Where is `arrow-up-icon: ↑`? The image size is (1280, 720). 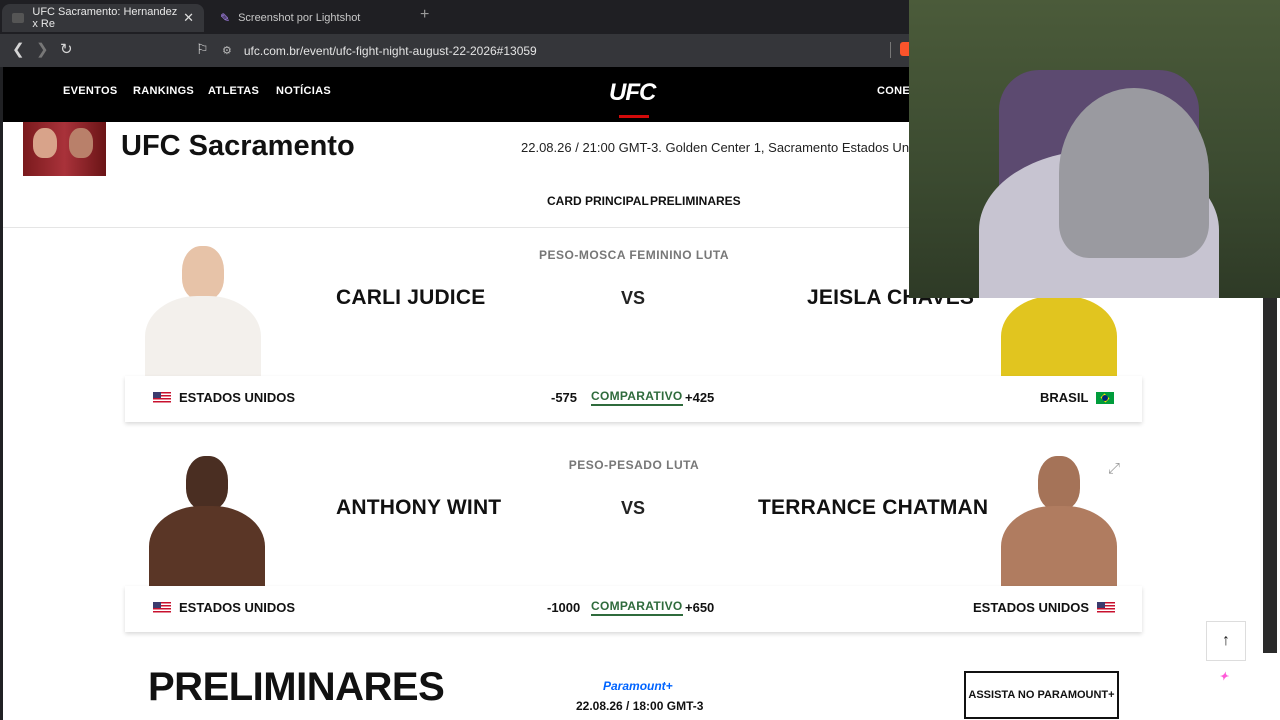
arrow-up-icon: ↑ is located at coordinates (1226, 640).